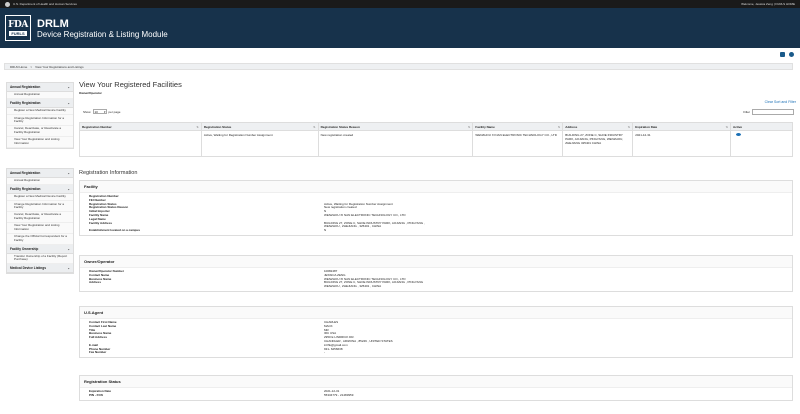  I want to click on card-title: Registration Status, so click(436, 382).